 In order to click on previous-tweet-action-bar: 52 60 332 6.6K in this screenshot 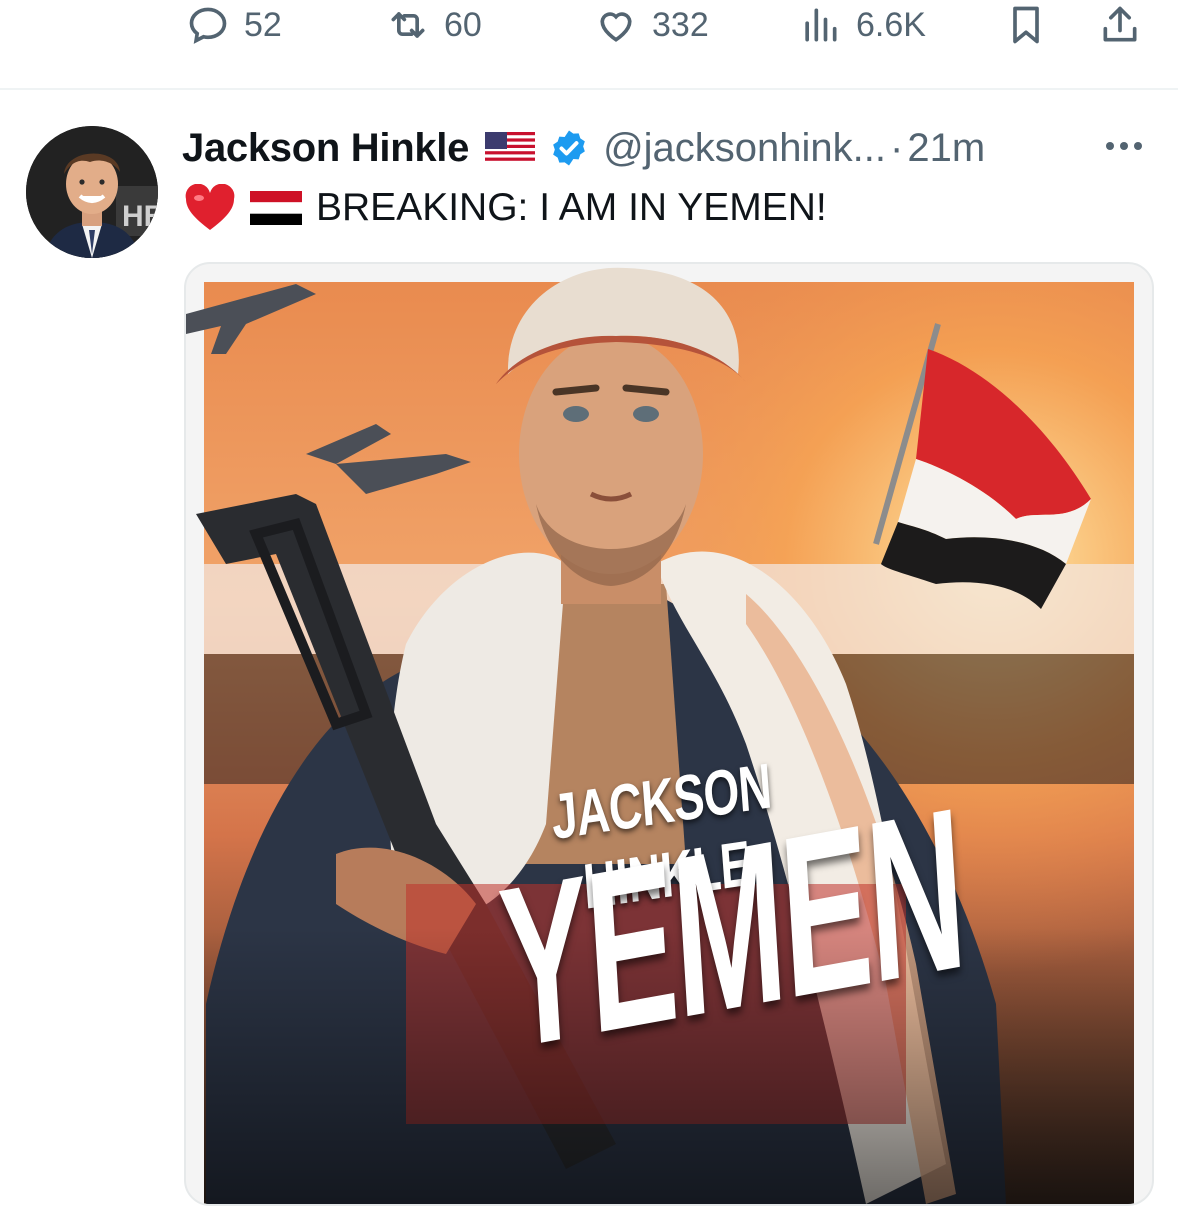, I will do `click(589, 44)`.